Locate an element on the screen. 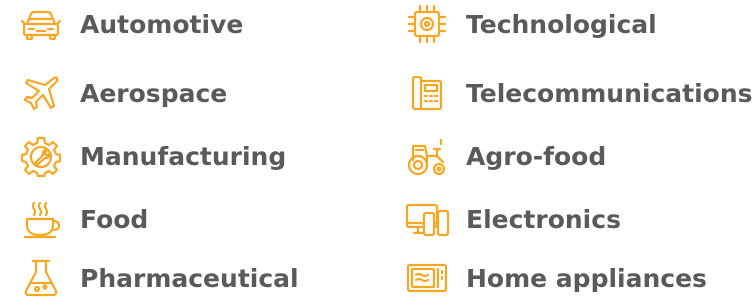 This screenshot has height=301, width=753. industry-item-automotive: Automotive is located at coordinates (130, 24).